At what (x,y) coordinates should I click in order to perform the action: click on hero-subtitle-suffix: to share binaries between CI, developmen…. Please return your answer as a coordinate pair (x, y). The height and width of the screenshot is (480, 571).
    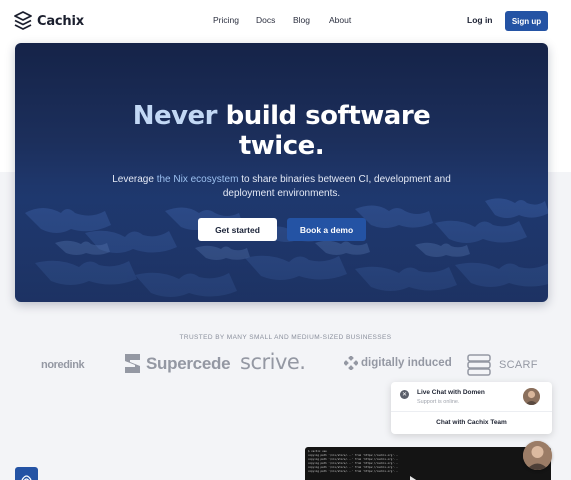
    Looking at the image, I should click on (336, 186).